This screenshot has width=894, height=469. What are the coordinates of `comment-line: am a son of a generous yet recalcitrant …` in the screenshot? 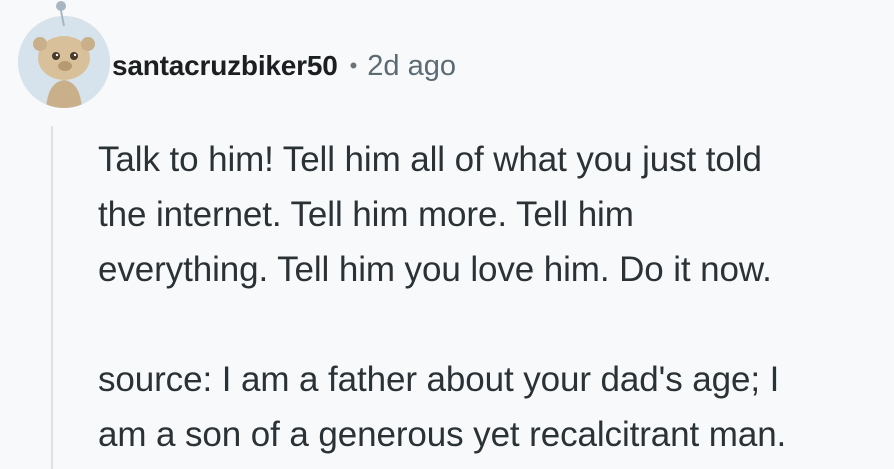 It's located at (442, 434).